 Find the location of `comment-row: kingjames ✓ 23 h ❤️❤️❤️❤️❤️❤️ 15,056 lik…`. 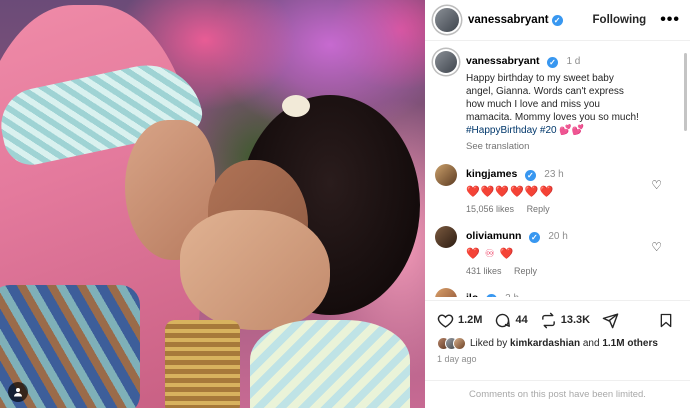

comment-row: kingjames ✓ 23 h ❤️❤️❤️❤️❤️❤️ 15,056 lik… is located at coordinates (556, 189).